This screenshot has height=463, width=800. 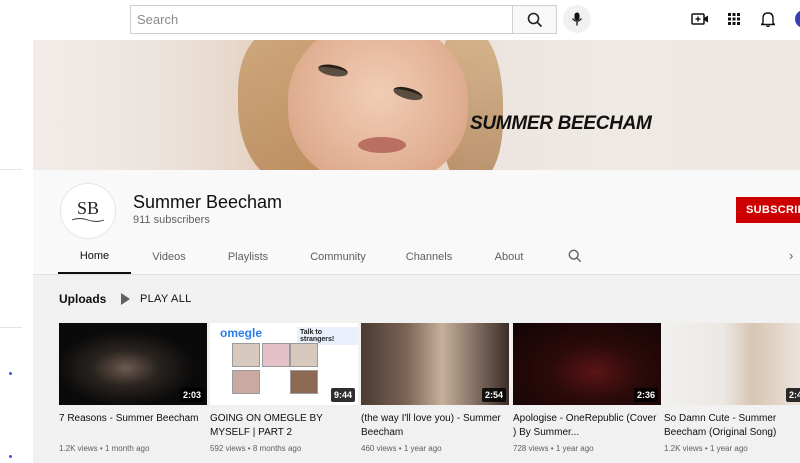 What do you see at coordinates (169, 257) in the screenshot?
I see `tab-videos: Videos` at bounding box center [169, 257].